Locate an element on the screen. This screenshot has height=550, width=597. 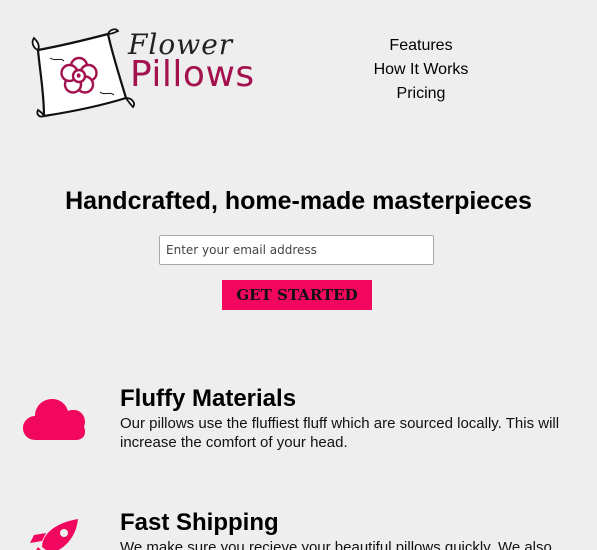
main-nav: Features How It Works Pricing is located at coordinates (421, 70).